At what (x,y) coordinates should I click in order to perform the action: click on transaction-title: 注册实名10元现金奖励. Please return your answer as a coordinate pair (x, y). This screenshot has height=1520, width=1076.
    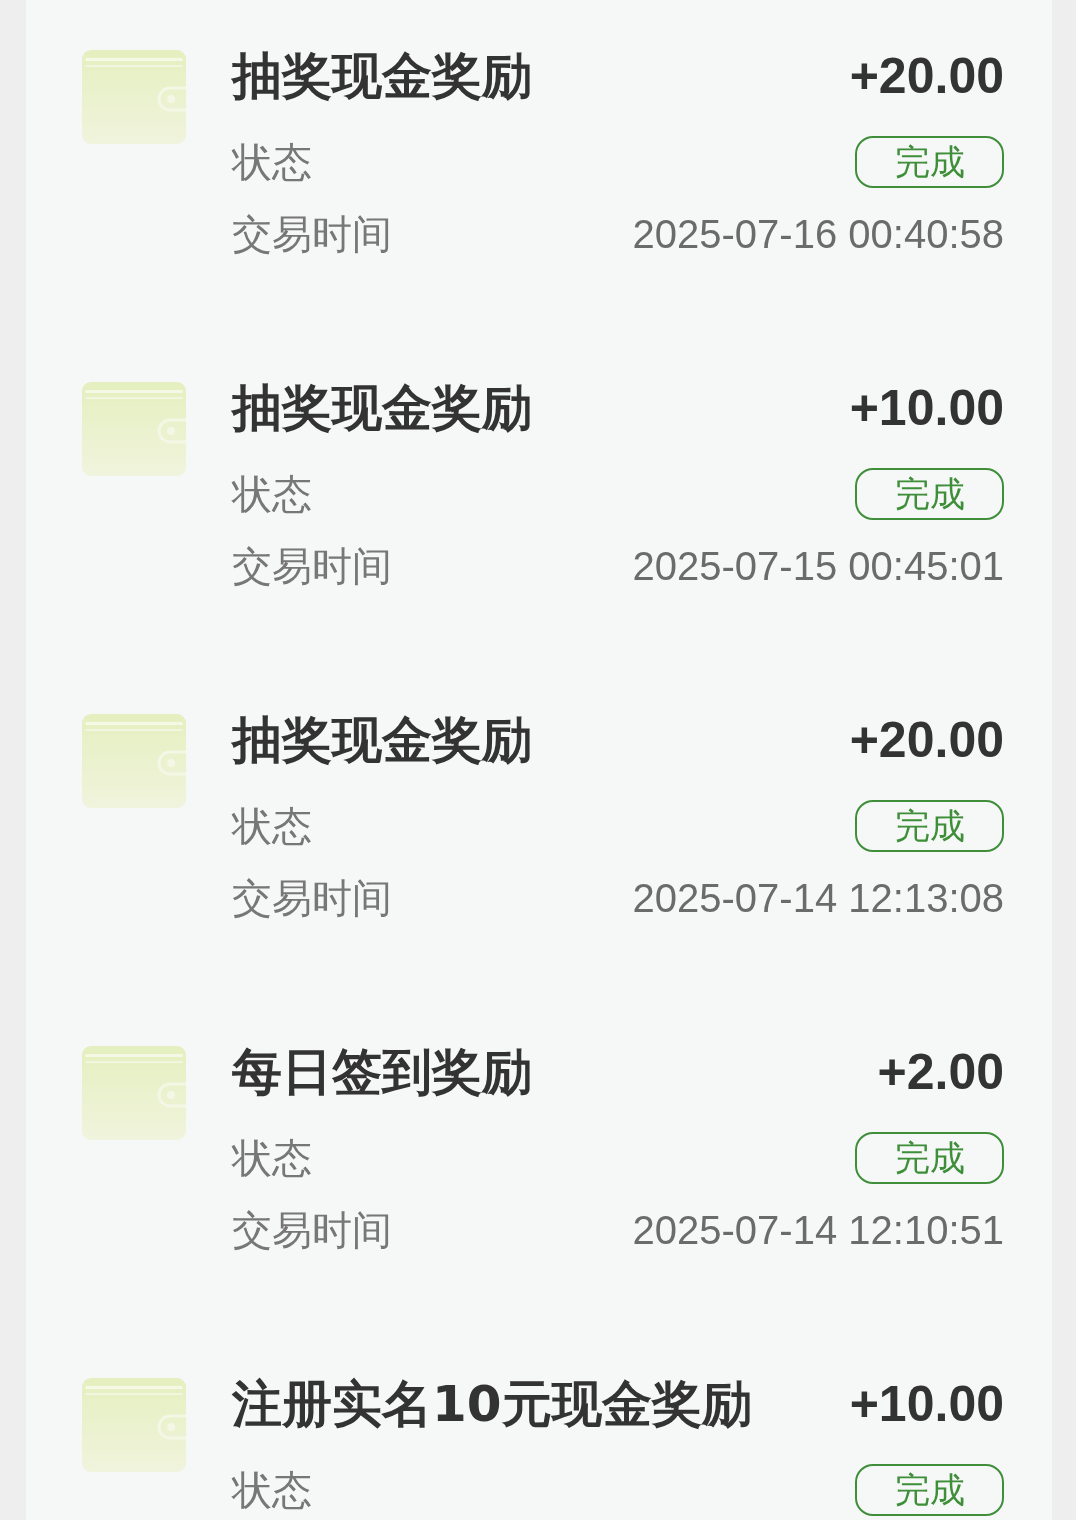
    Looking at the image, I should click on (492, 1404).